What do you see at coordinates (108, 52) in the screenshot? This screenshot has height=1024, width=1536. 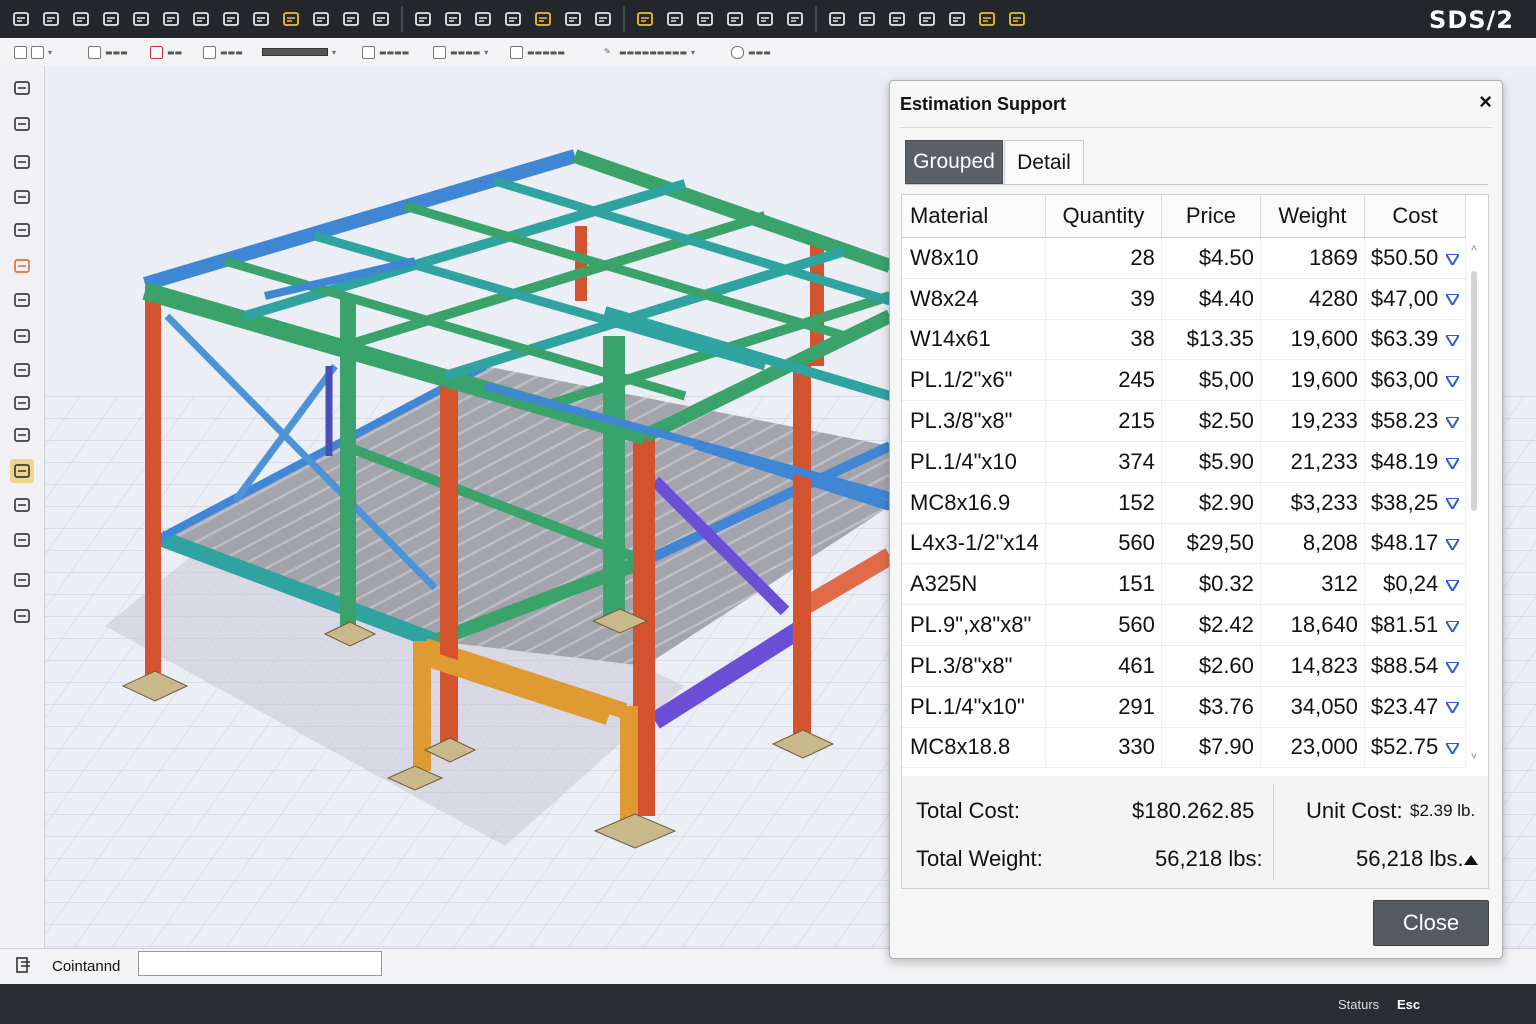 I see `snap-toggle: ▬▬▬` at bounding box center [108, 52].